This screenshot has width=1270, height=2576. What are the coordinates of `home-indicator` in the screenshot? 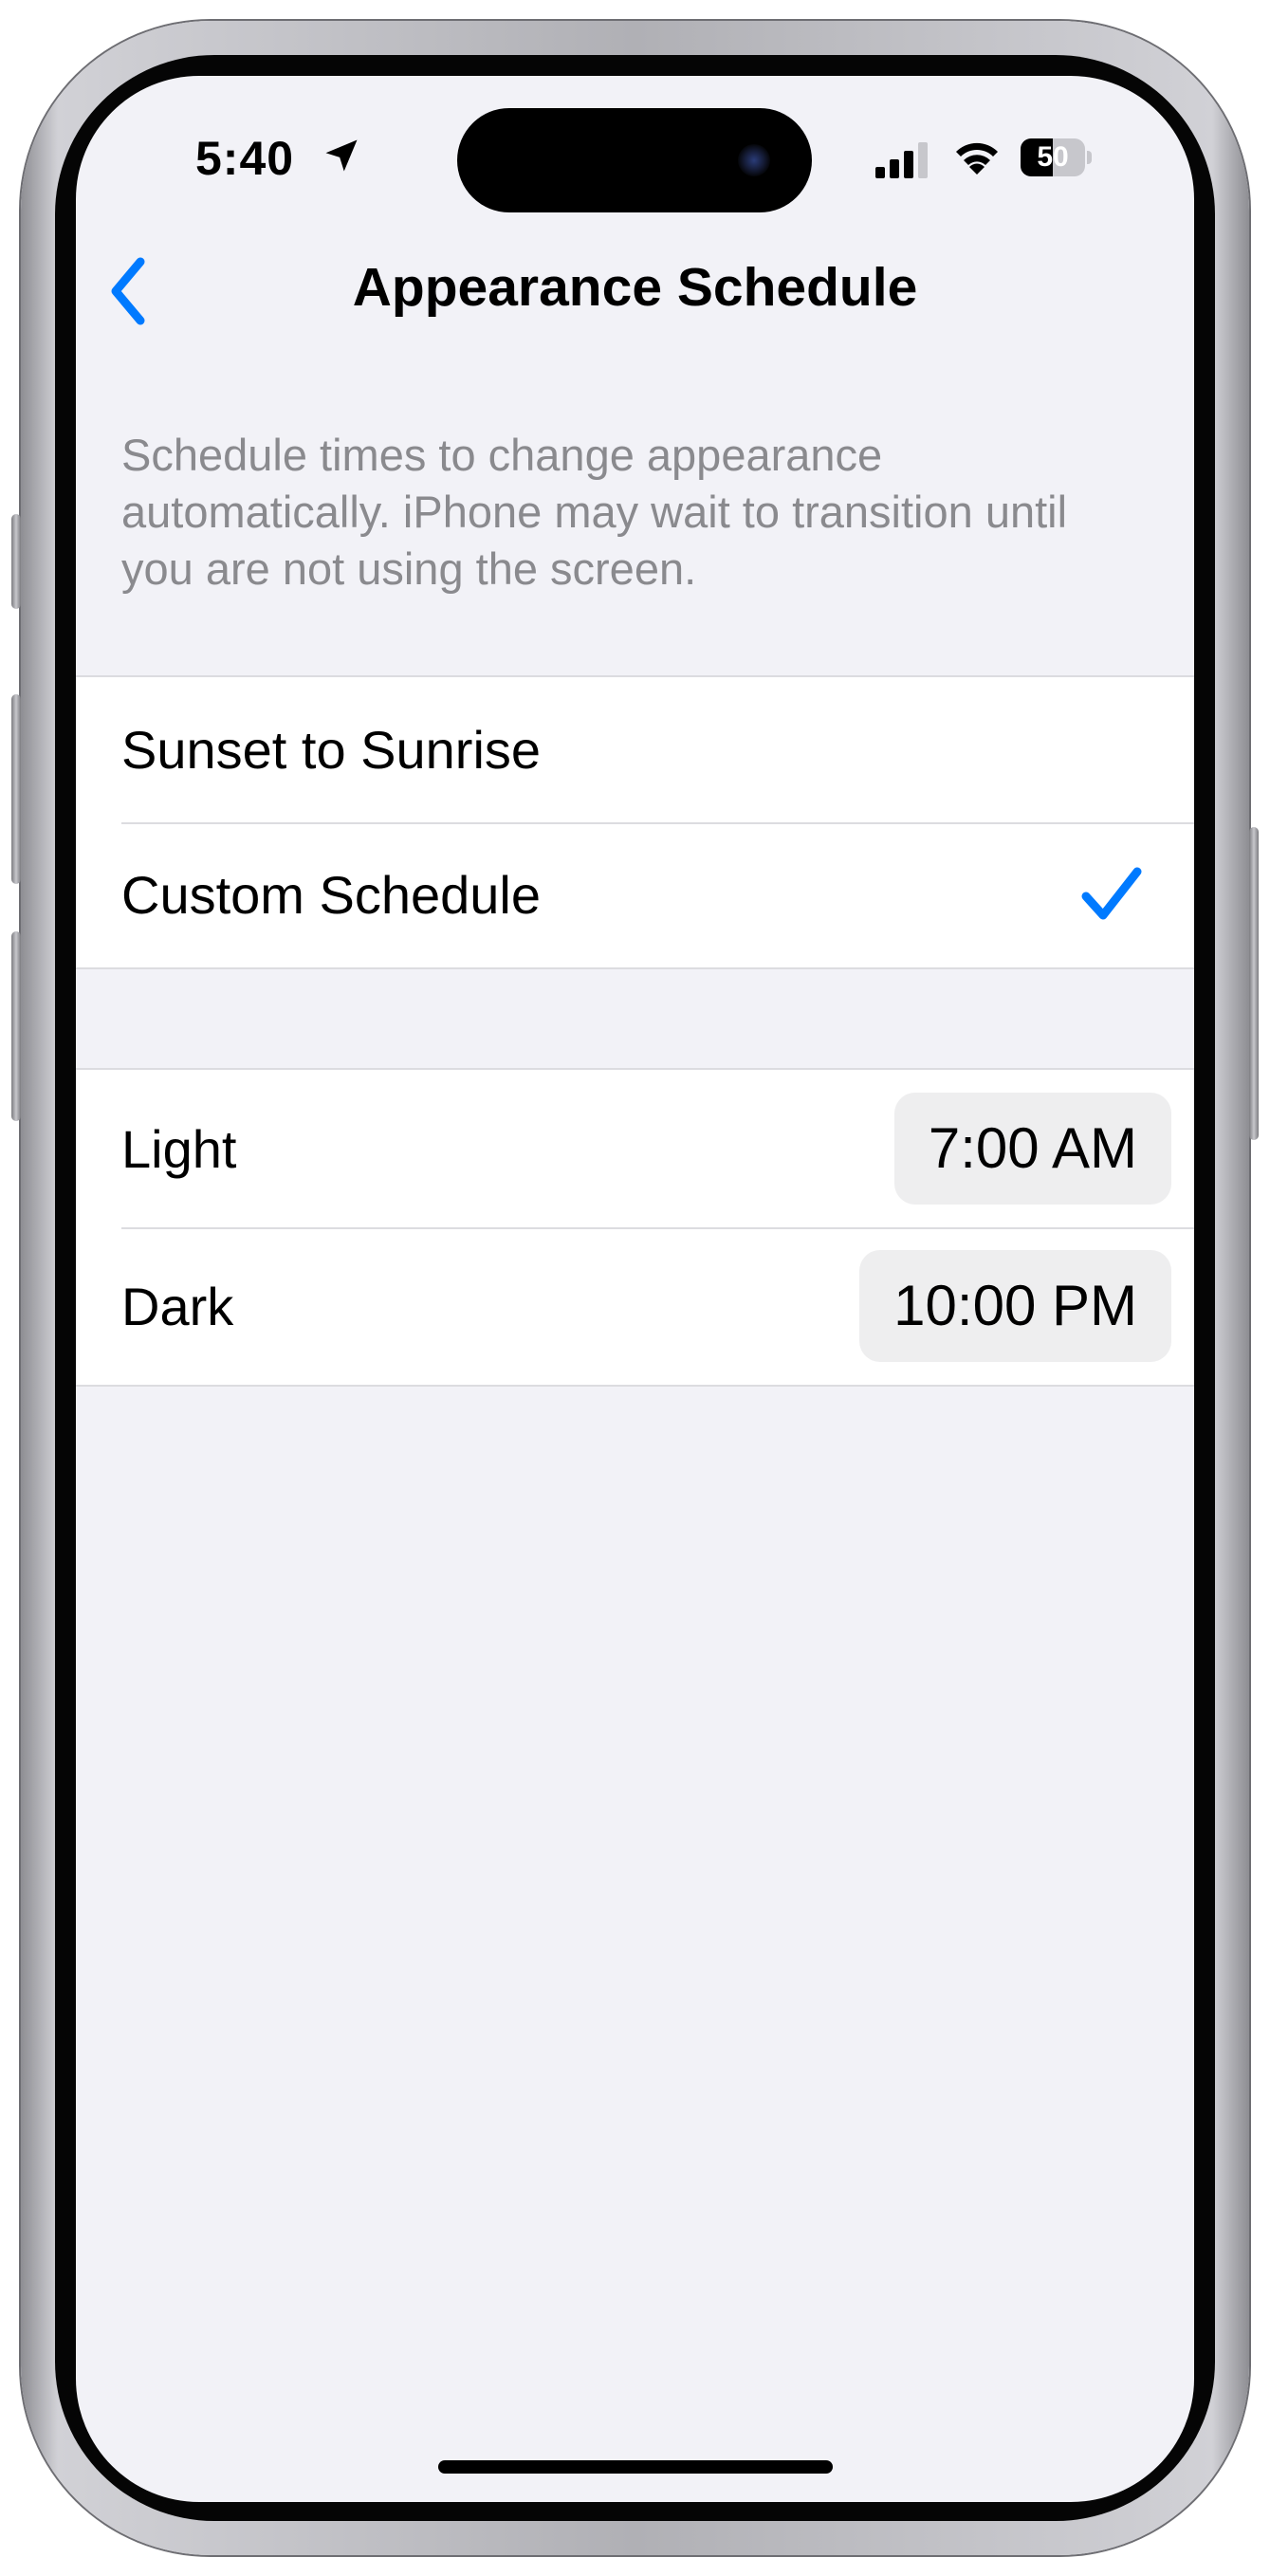 It's located at (635, 2467).